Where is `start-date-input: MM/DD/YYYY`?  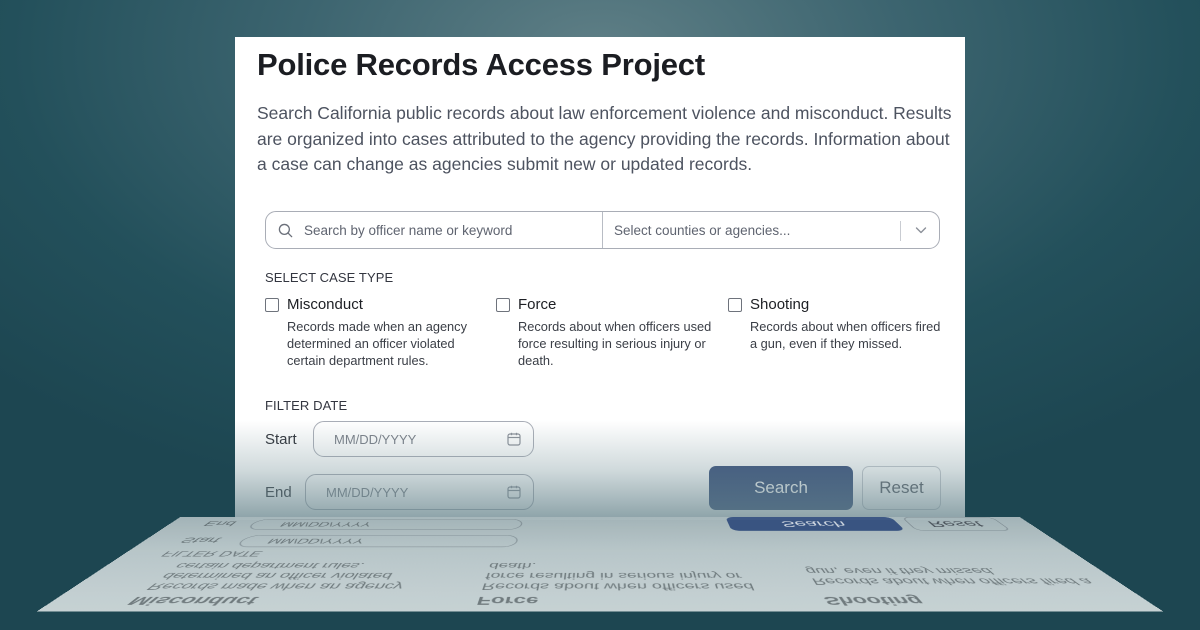 start-date-input: MM/DD/YYYY is located at coordinates (423, 439).